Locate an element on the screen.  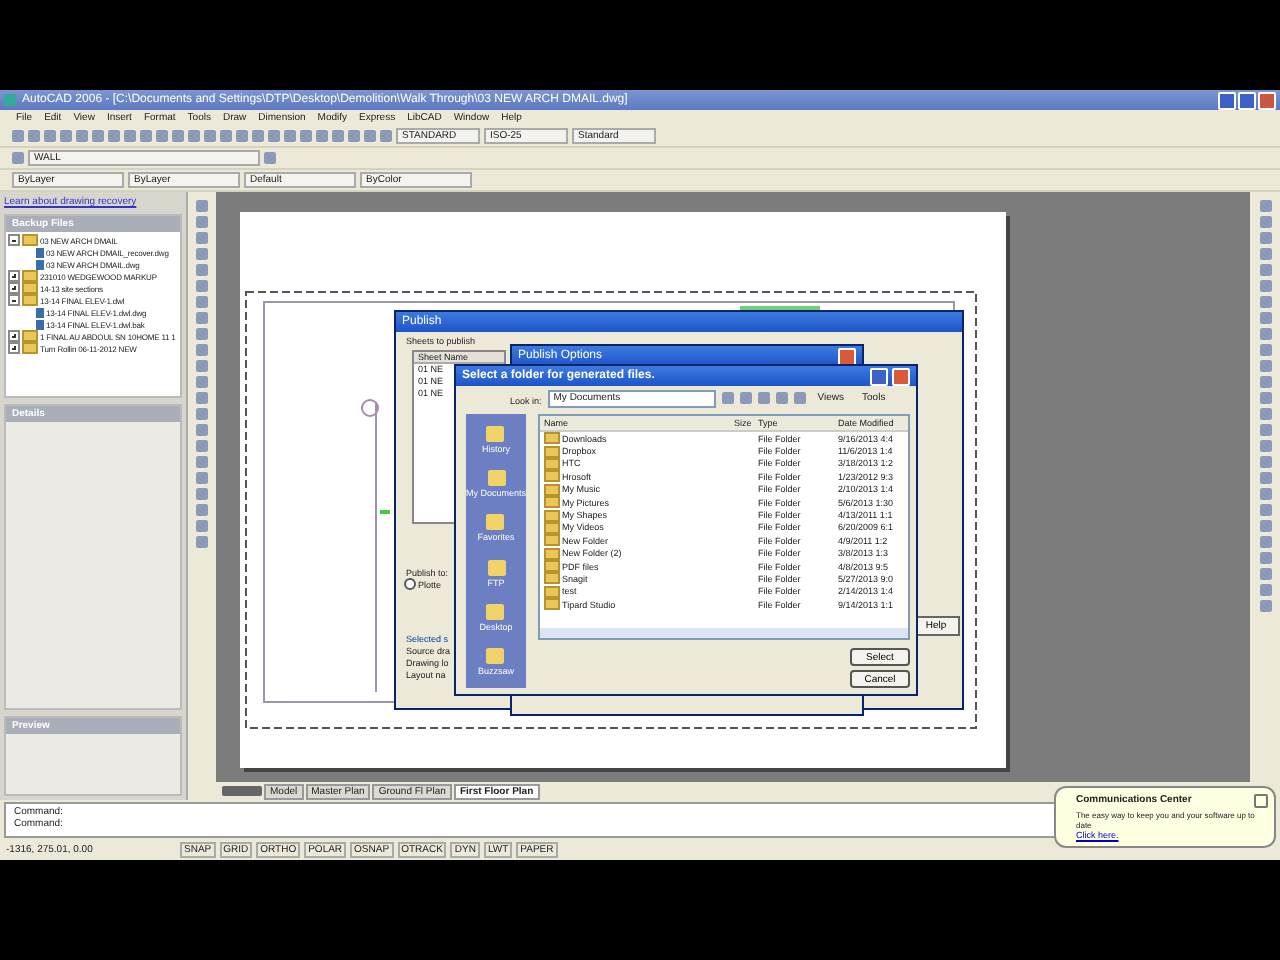
app-icon is located at coordinates (10, 100).